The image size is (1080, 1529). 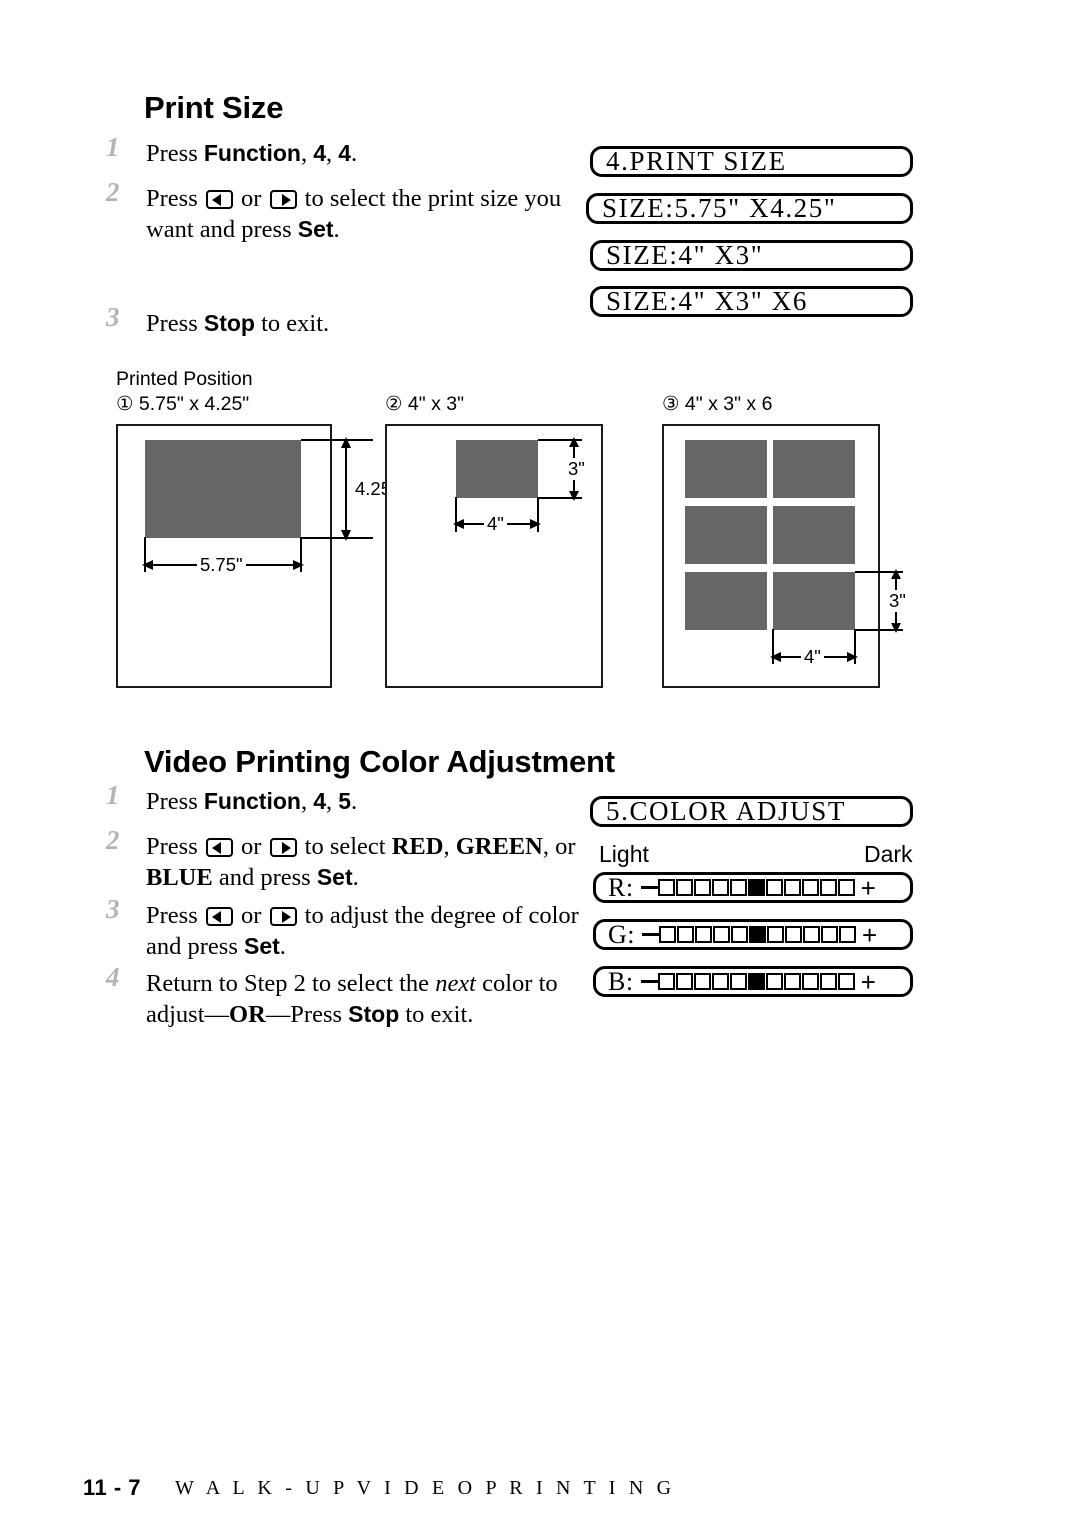 I want to click on lcd-display-size-option-3: SIZE:4" X3" X6, so click(x=751, y=301).